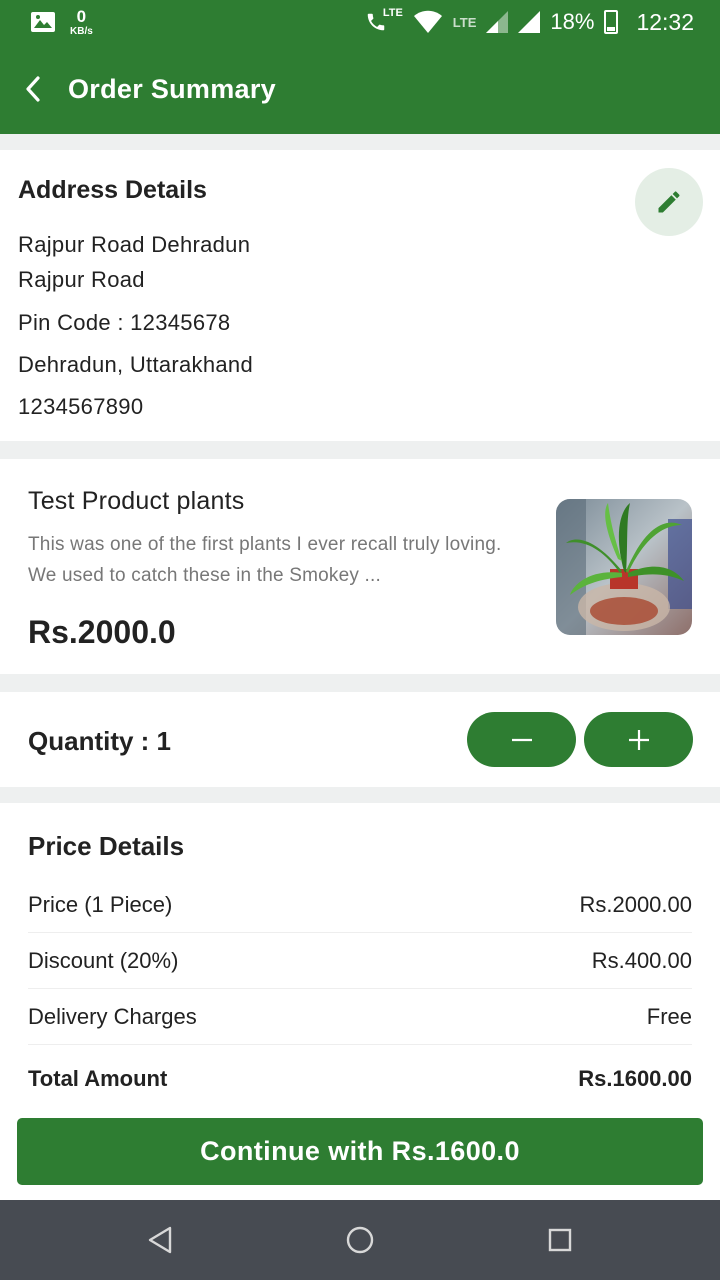 The image size is (720, 1280). Describe the element at coordinates (360, 1017) in the screenshot. I see `delivery-row: Delivery Charges Free` at that location.